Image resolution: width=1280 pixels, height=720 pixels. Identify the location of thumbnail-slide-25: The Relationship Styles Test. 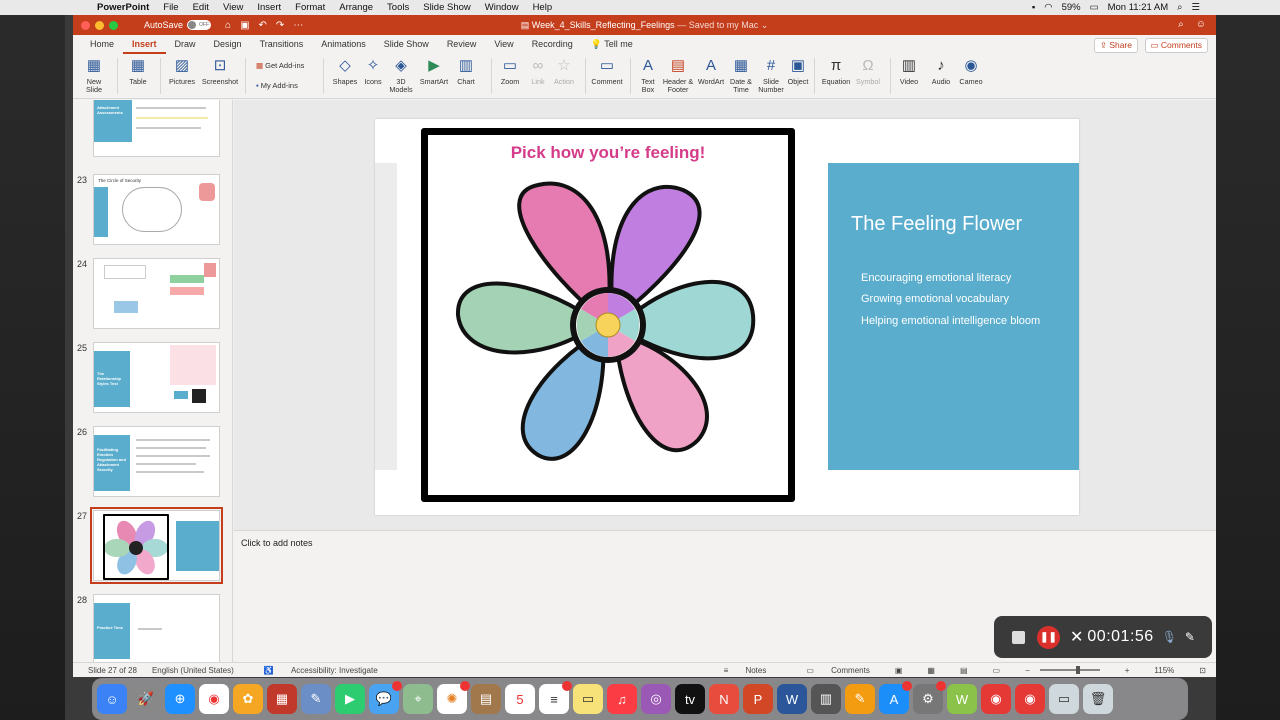
(156, 377).